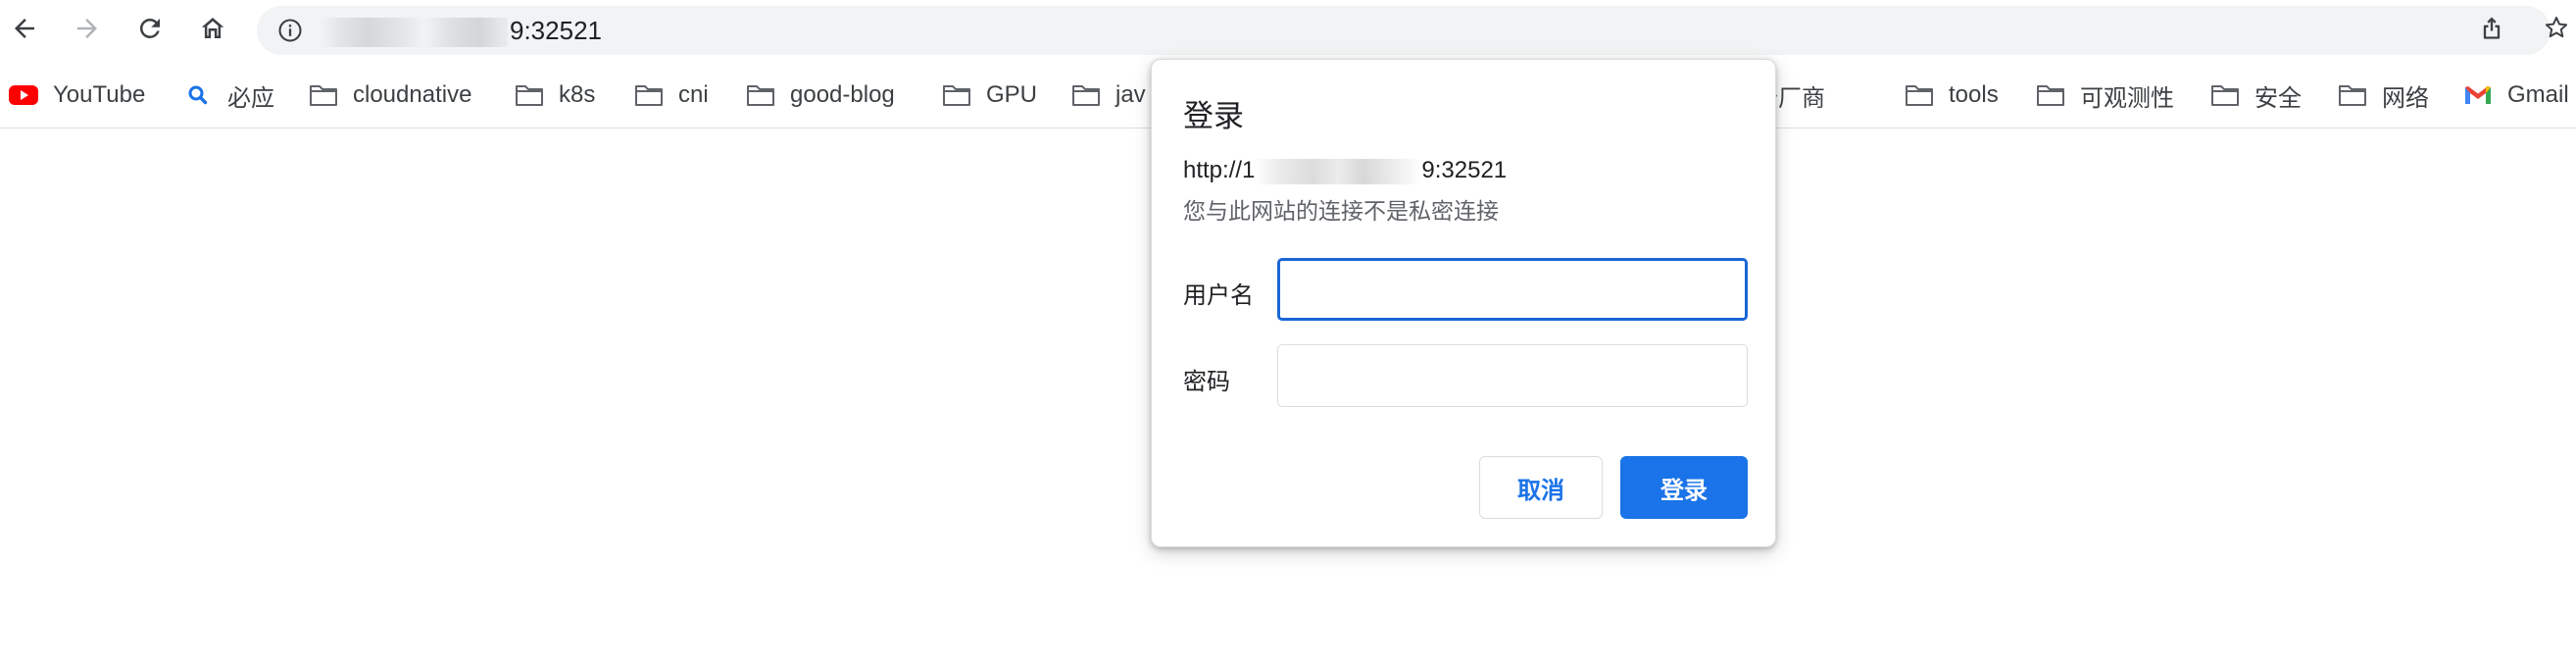 The width and height of the screenshot is (2576, 665). I want to click on bookmark-folder-tools: tools, so click(1951, 95).